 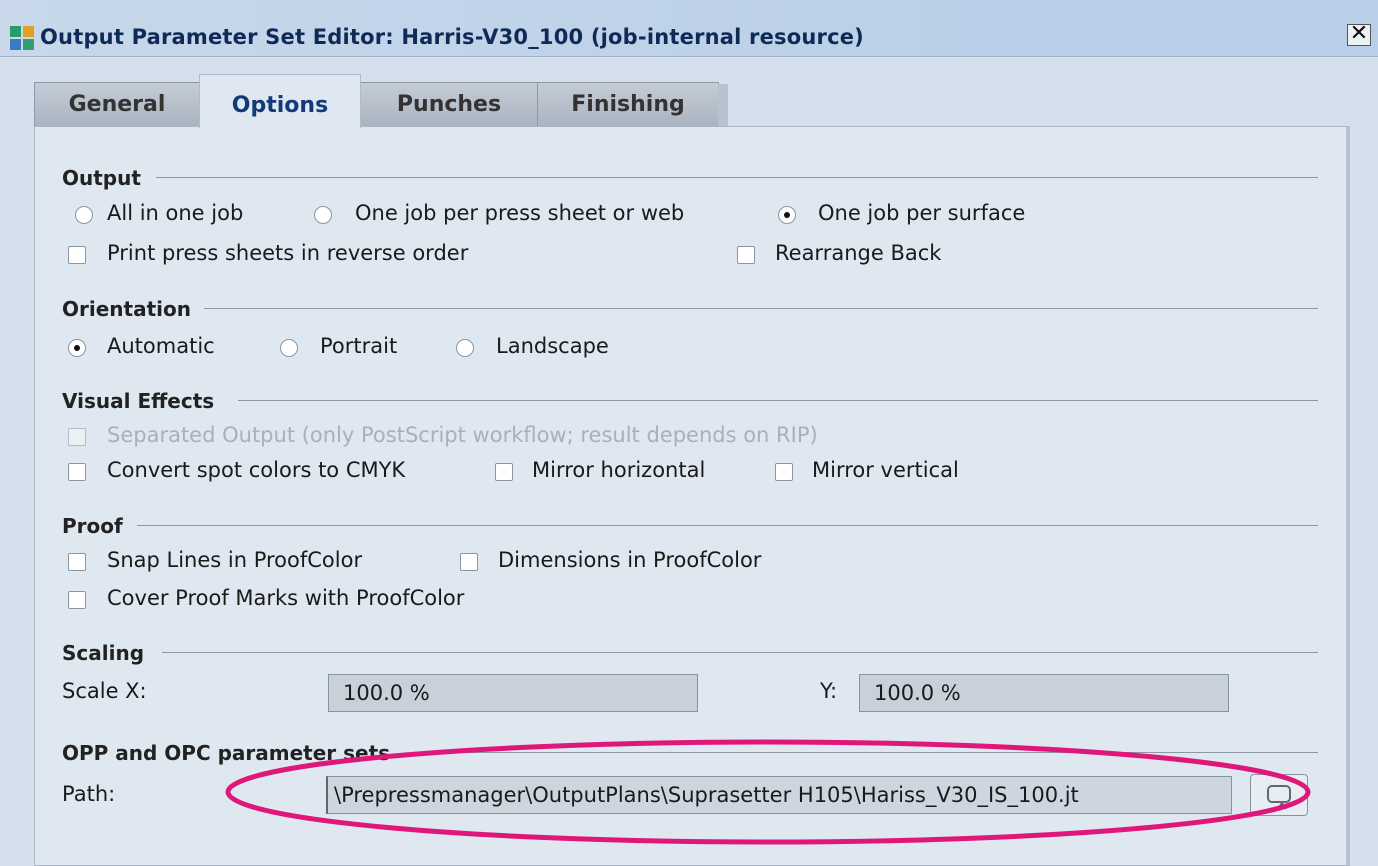 I want to click on label-one-job-per-surface: One job per surface, so click(x=921, y=213).